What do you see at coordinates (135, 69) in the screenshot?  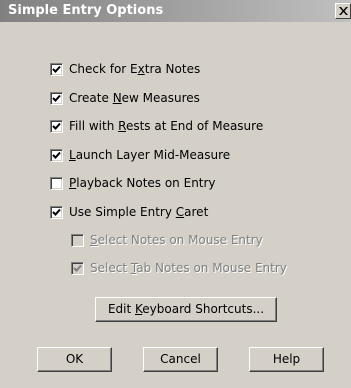 I see `label-check-extra-notes: Check for Extra Notes` at bounding box center [135, 69].